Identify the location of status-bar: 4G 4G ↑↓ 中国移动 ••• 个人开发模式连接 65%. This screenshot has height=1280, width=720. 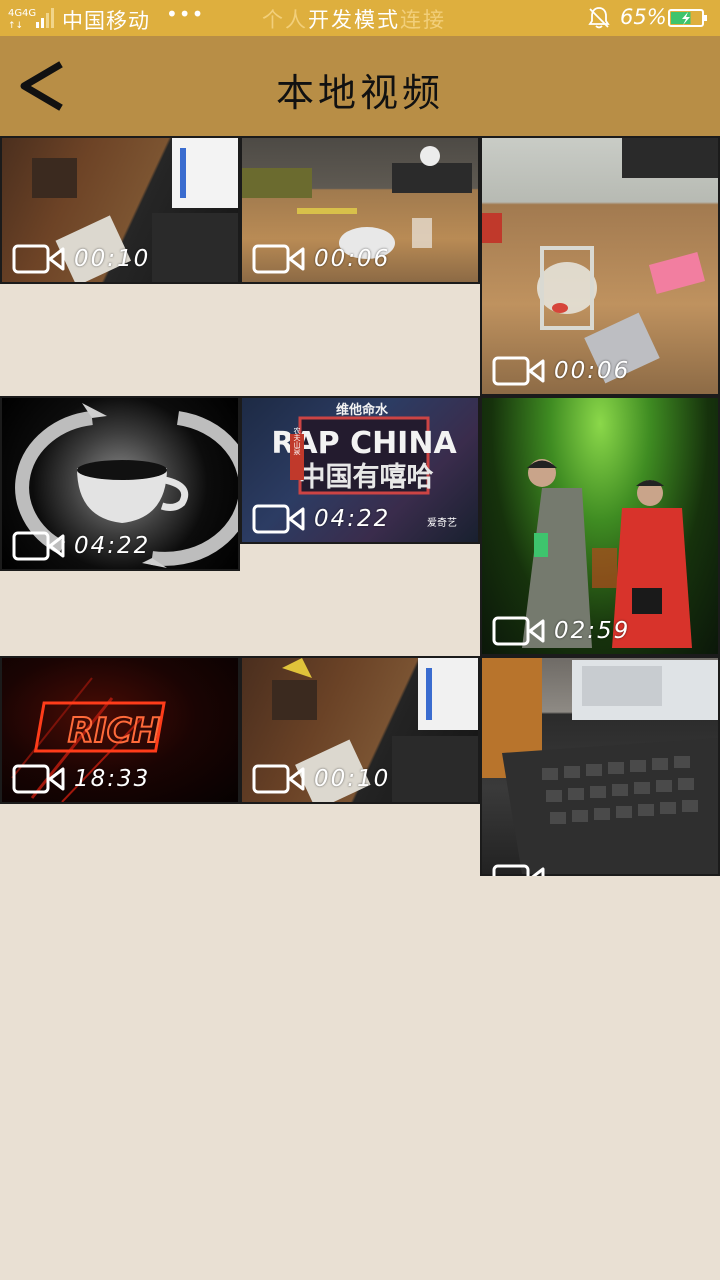
(360, 18).